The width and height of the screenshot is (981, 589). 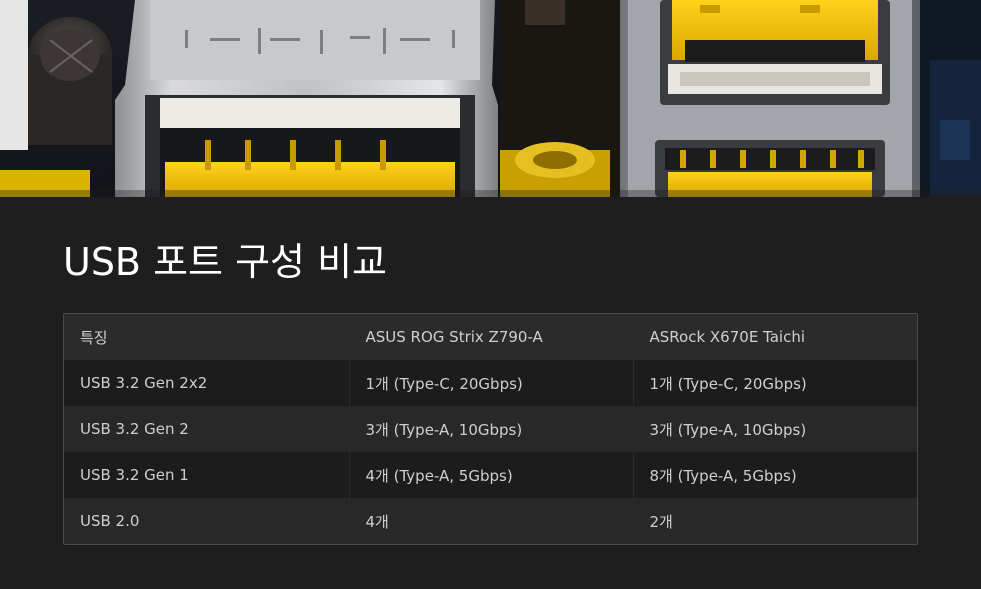 What do you see at coordinates (207, 337) in the screenshot?
I see `header-feature: 특징` at bounding box center [207, 337].